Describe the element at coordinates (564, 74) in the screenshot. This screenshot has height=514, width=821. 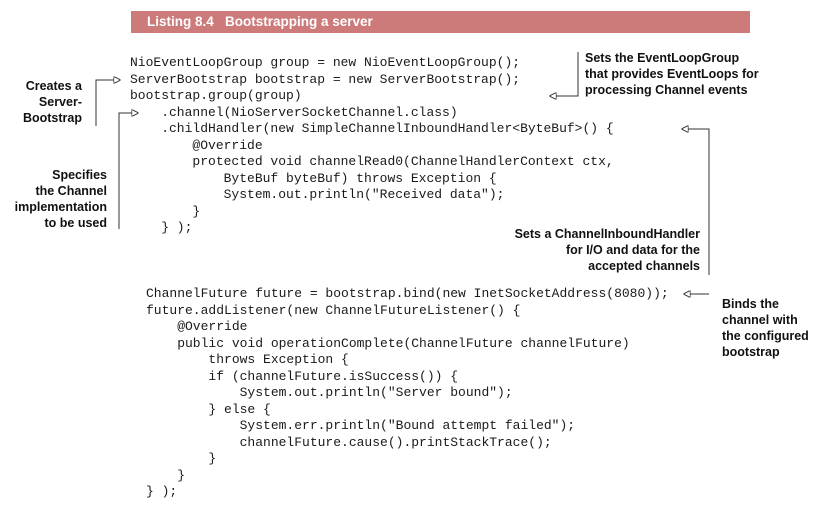
I see `callout-line-sets-event-loop-group` at that location.